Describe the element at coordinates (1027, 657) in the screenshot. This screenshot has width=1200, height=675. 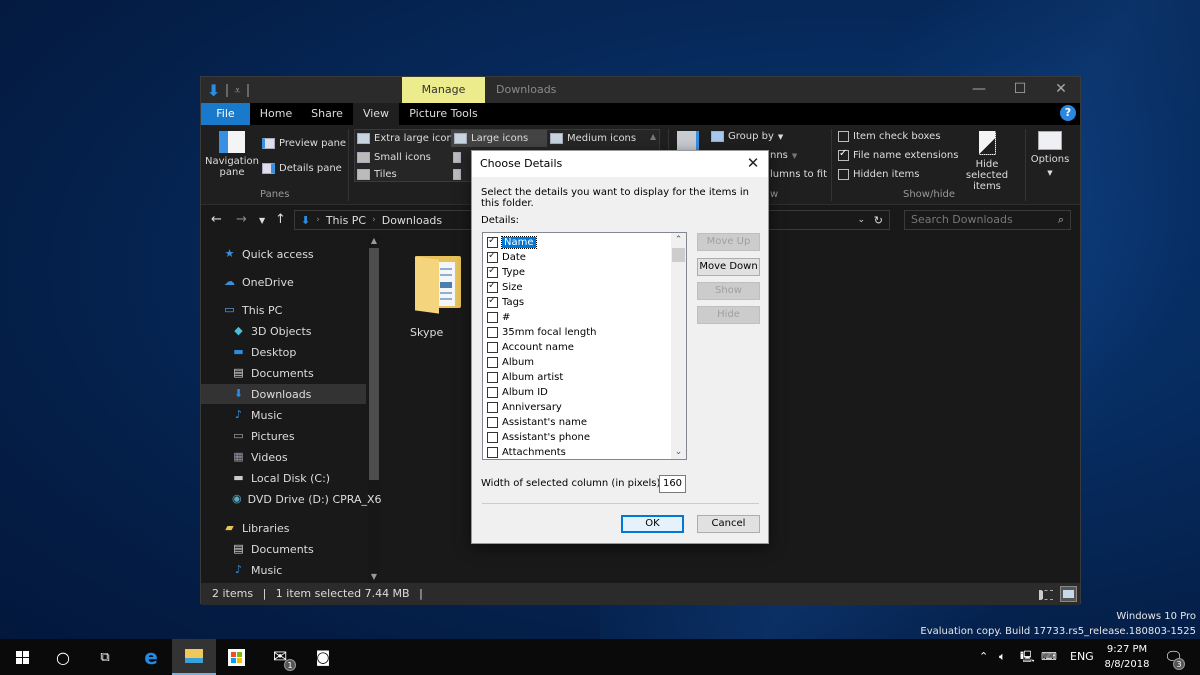
I see `network-icon: 🖳` at that location.